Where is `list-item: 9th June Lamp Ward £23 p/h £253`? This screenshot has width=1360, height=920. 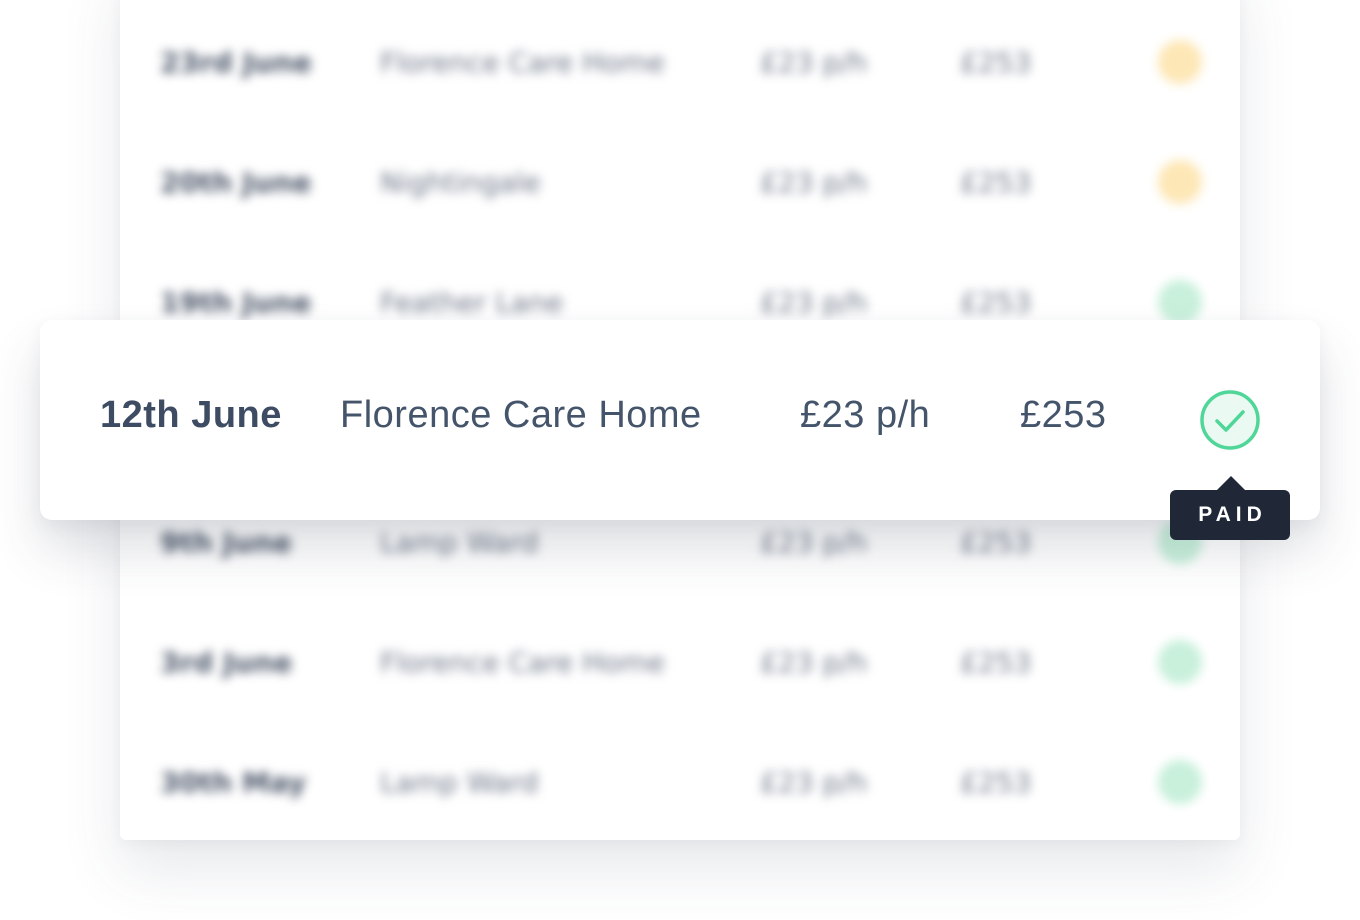 list-item: 9th June Lamp Ward £23 p/h £253 is located at coordinates (690, 542).